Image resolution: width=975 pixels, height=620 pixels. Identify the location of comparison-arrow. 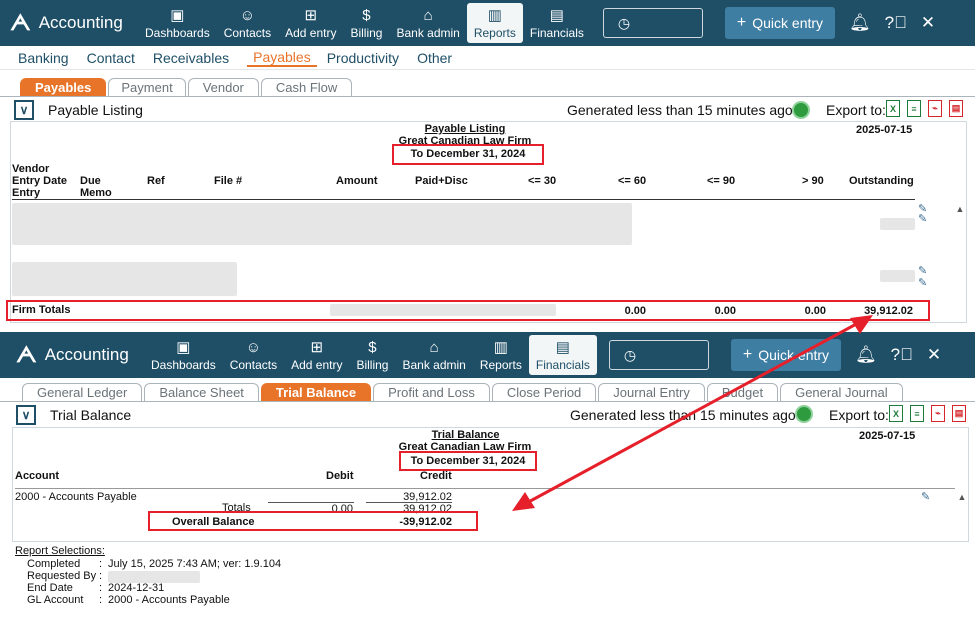
(692, 413).